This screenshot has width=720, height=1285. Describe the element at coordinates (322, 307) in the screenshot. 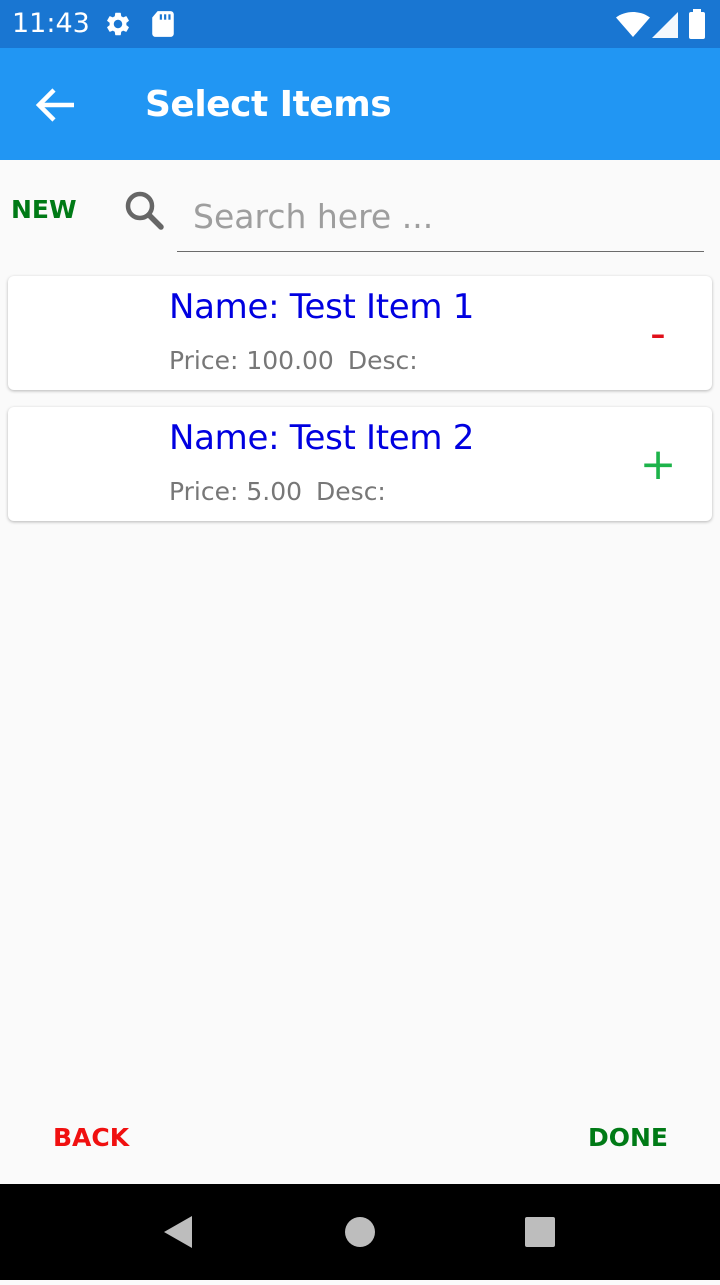

I see `item-name: Name: Test Item 1` at that location.